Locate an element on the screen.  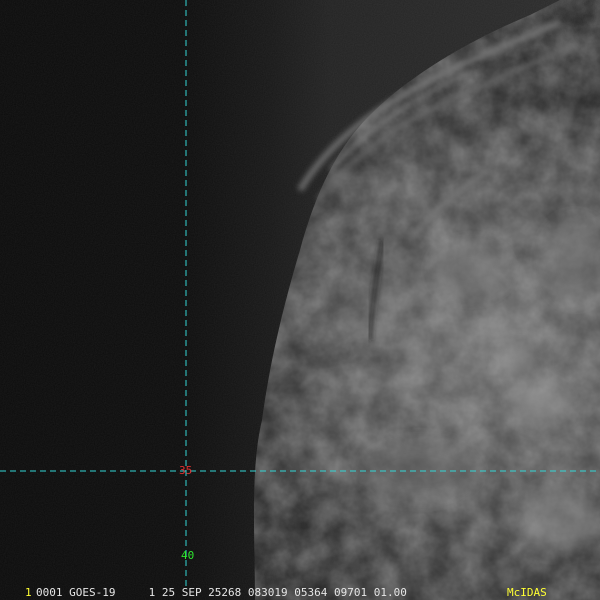
mcidas-brand: McIDAS is located at coordinates (527, 592).